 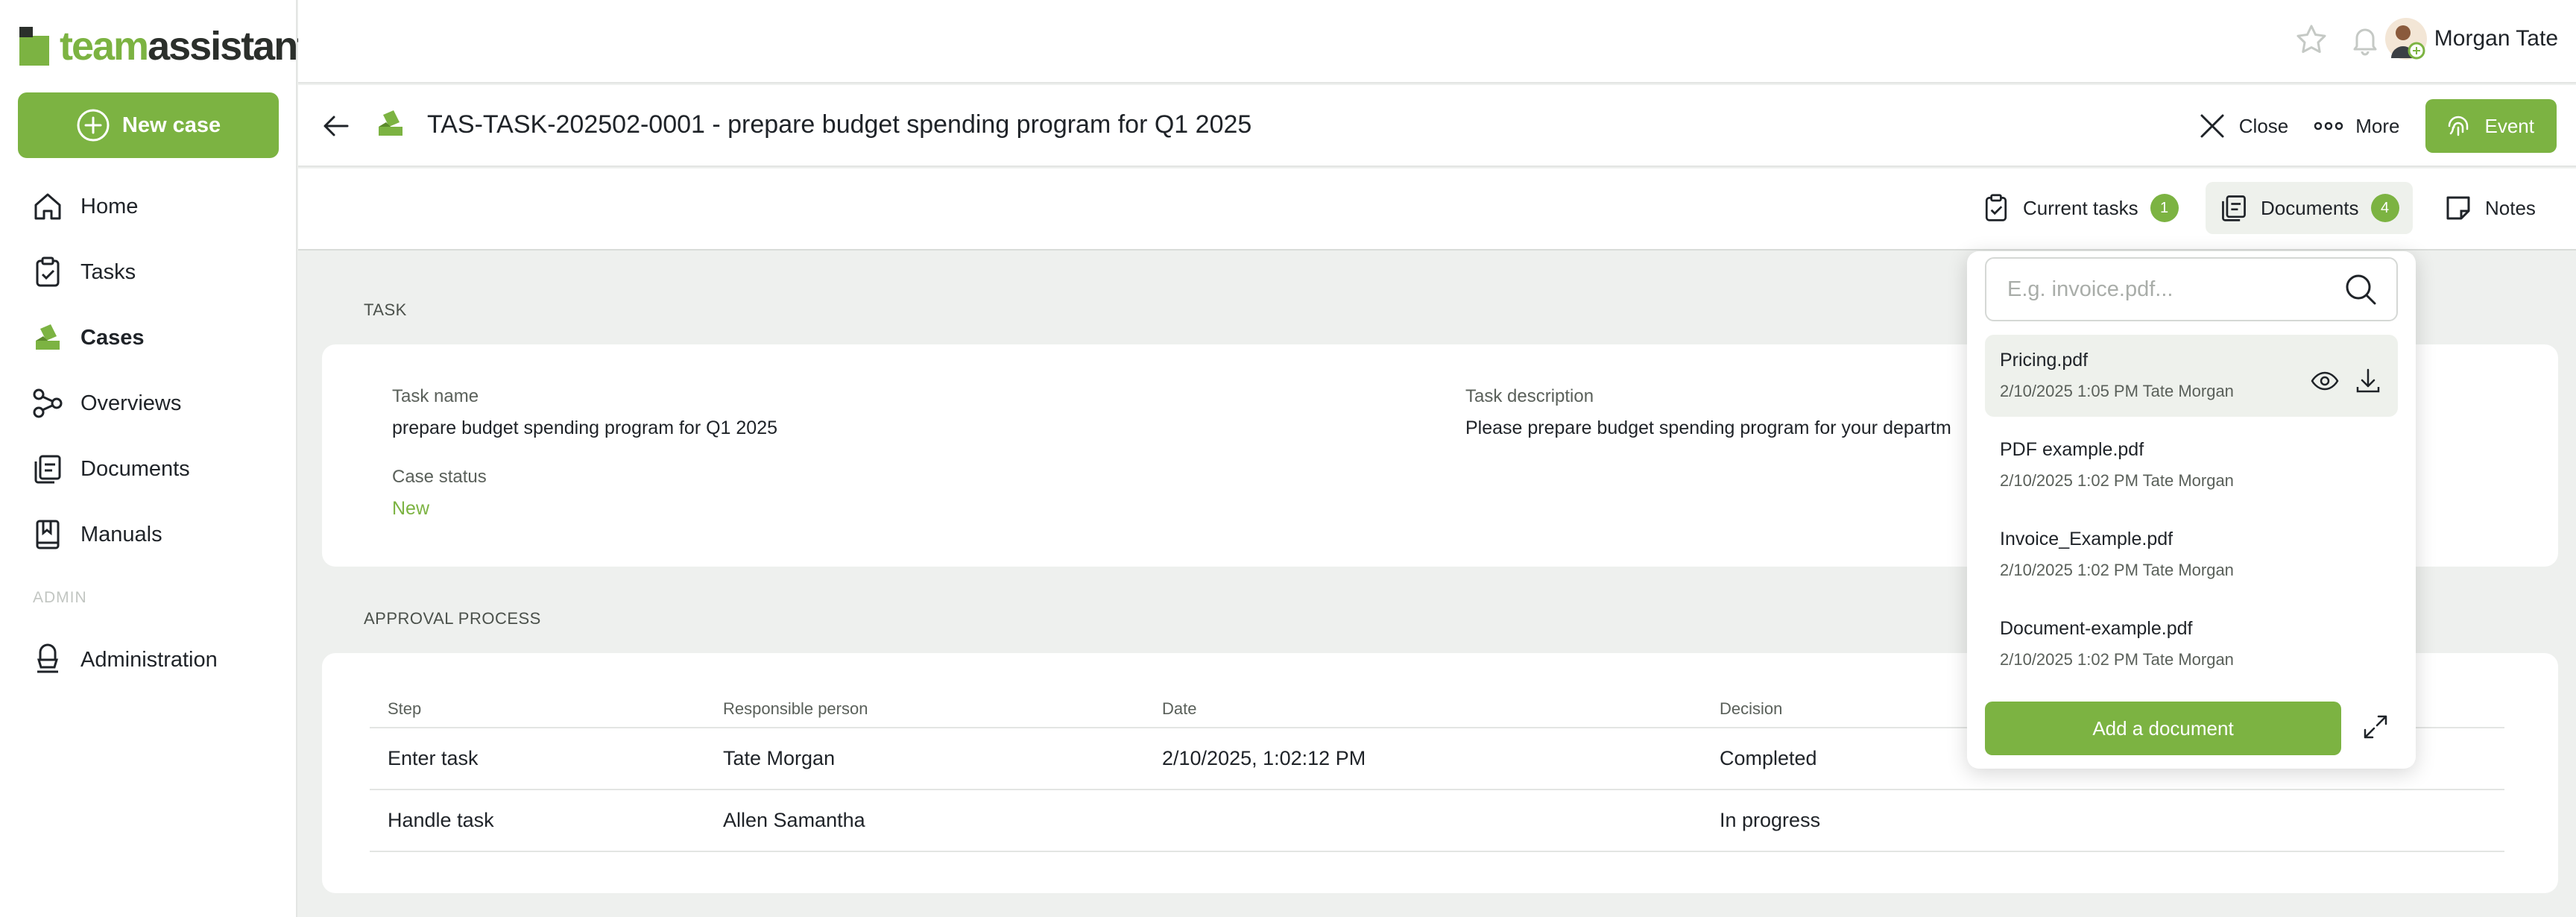 What do you see at coordinates (925, 821) in the screenshot?
I see `person-cell: Allen Samantha` at bounding box center [925, 821].